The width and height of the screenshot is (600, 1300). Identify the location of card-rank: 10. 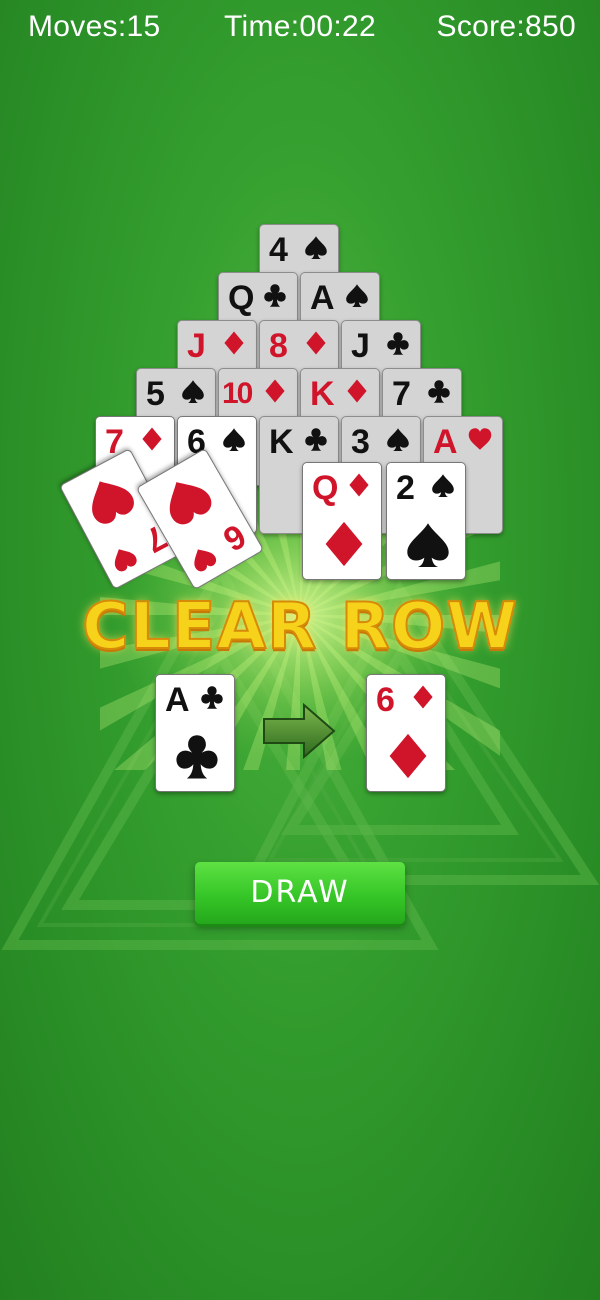
(237, 393).